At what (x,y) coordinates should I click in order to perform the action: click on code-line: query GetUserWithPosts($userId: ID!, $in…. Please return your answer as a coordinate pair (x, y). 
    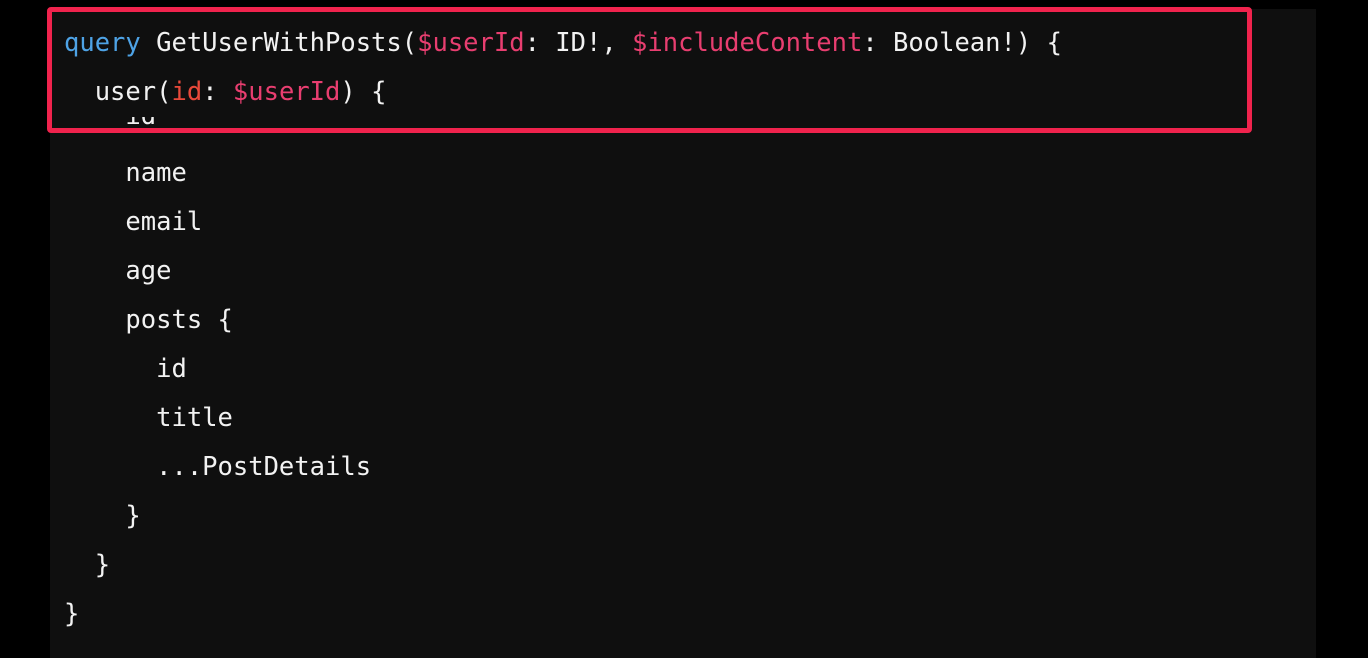
    Looking at the image, I should click on (563, 43).